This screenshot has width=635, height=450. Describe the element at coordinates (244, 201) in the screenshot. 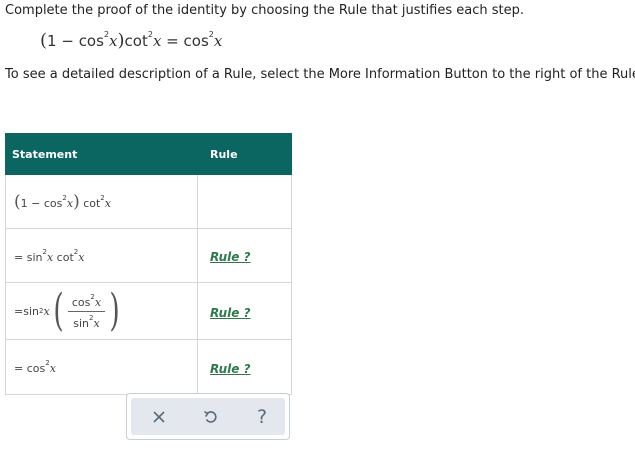

I see `rule-cell` at that location.